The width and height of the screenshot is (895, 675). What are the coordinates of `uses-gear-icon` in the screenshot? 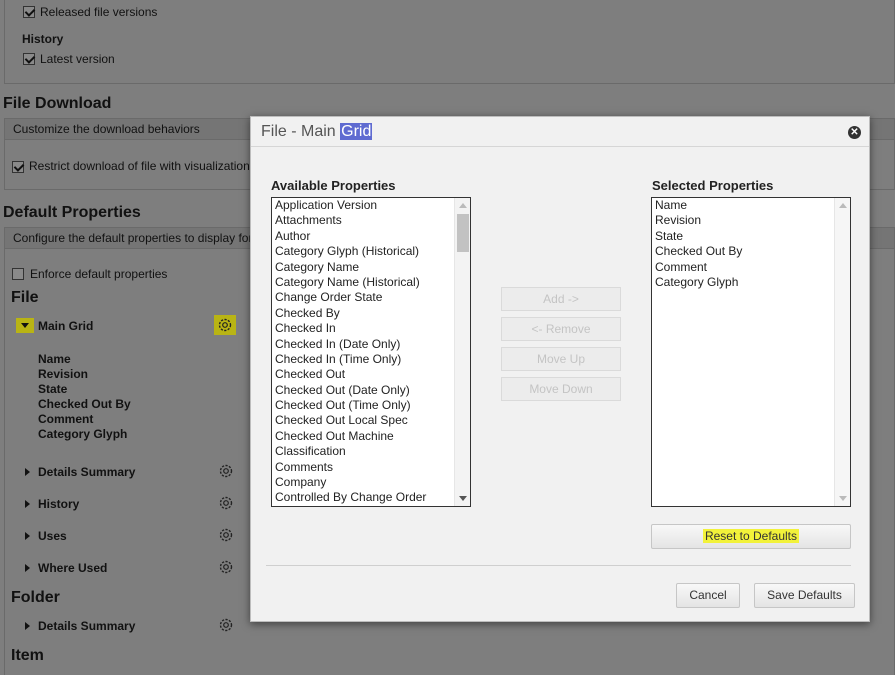 It's located at (226, 535).